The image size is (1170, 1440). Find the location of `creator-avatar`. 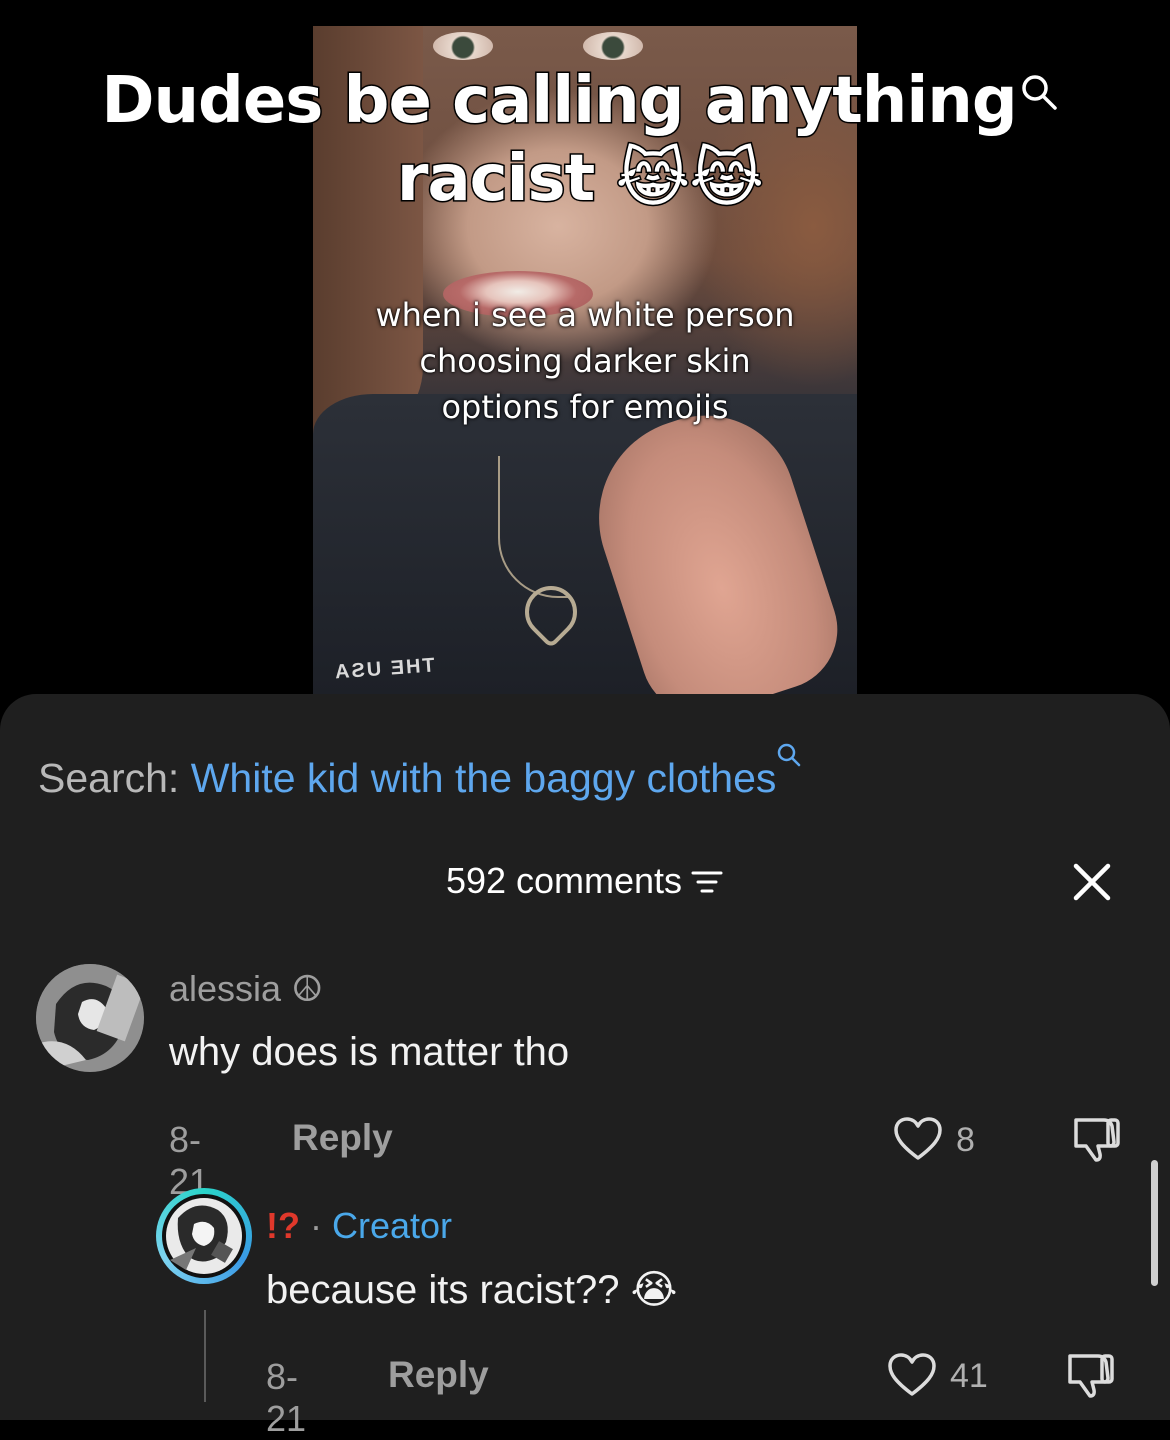

creator-avatar is located at coordinates (204, 1236).